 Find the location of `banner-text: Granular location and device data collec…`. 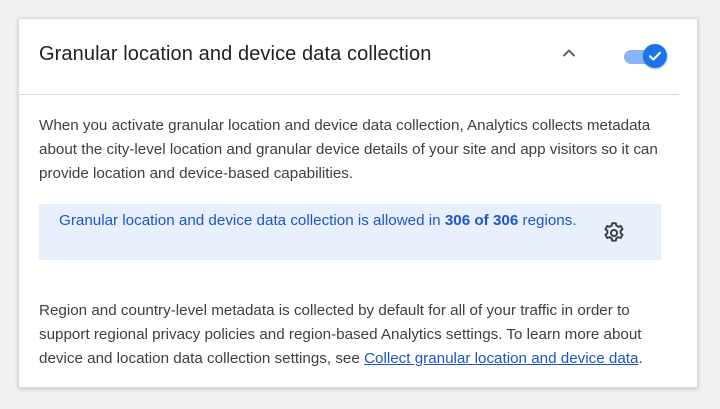

banner-text: Granular location and device data collec… is located at coordinates (324, 221).